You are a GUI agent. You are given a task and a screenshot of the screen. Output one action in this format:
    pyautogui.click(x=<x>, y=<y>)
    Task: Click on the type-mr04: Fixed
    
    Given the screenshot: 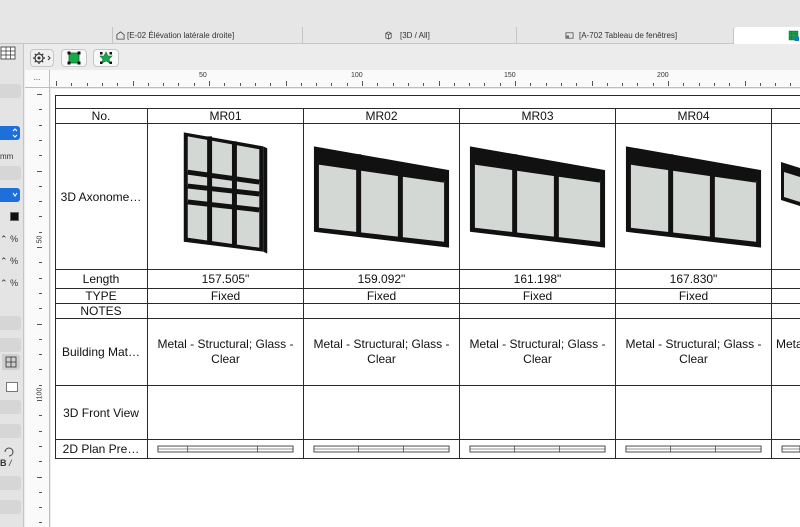 What is the action you would take?
    pyautogui.click(x=694, y=296)
    